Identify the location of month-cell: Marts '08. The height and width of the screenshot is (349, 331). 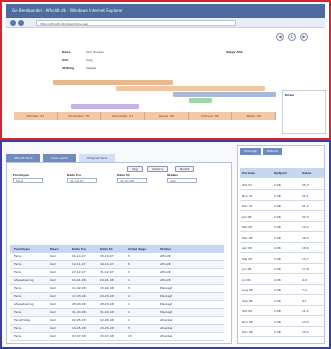
(254, 116).